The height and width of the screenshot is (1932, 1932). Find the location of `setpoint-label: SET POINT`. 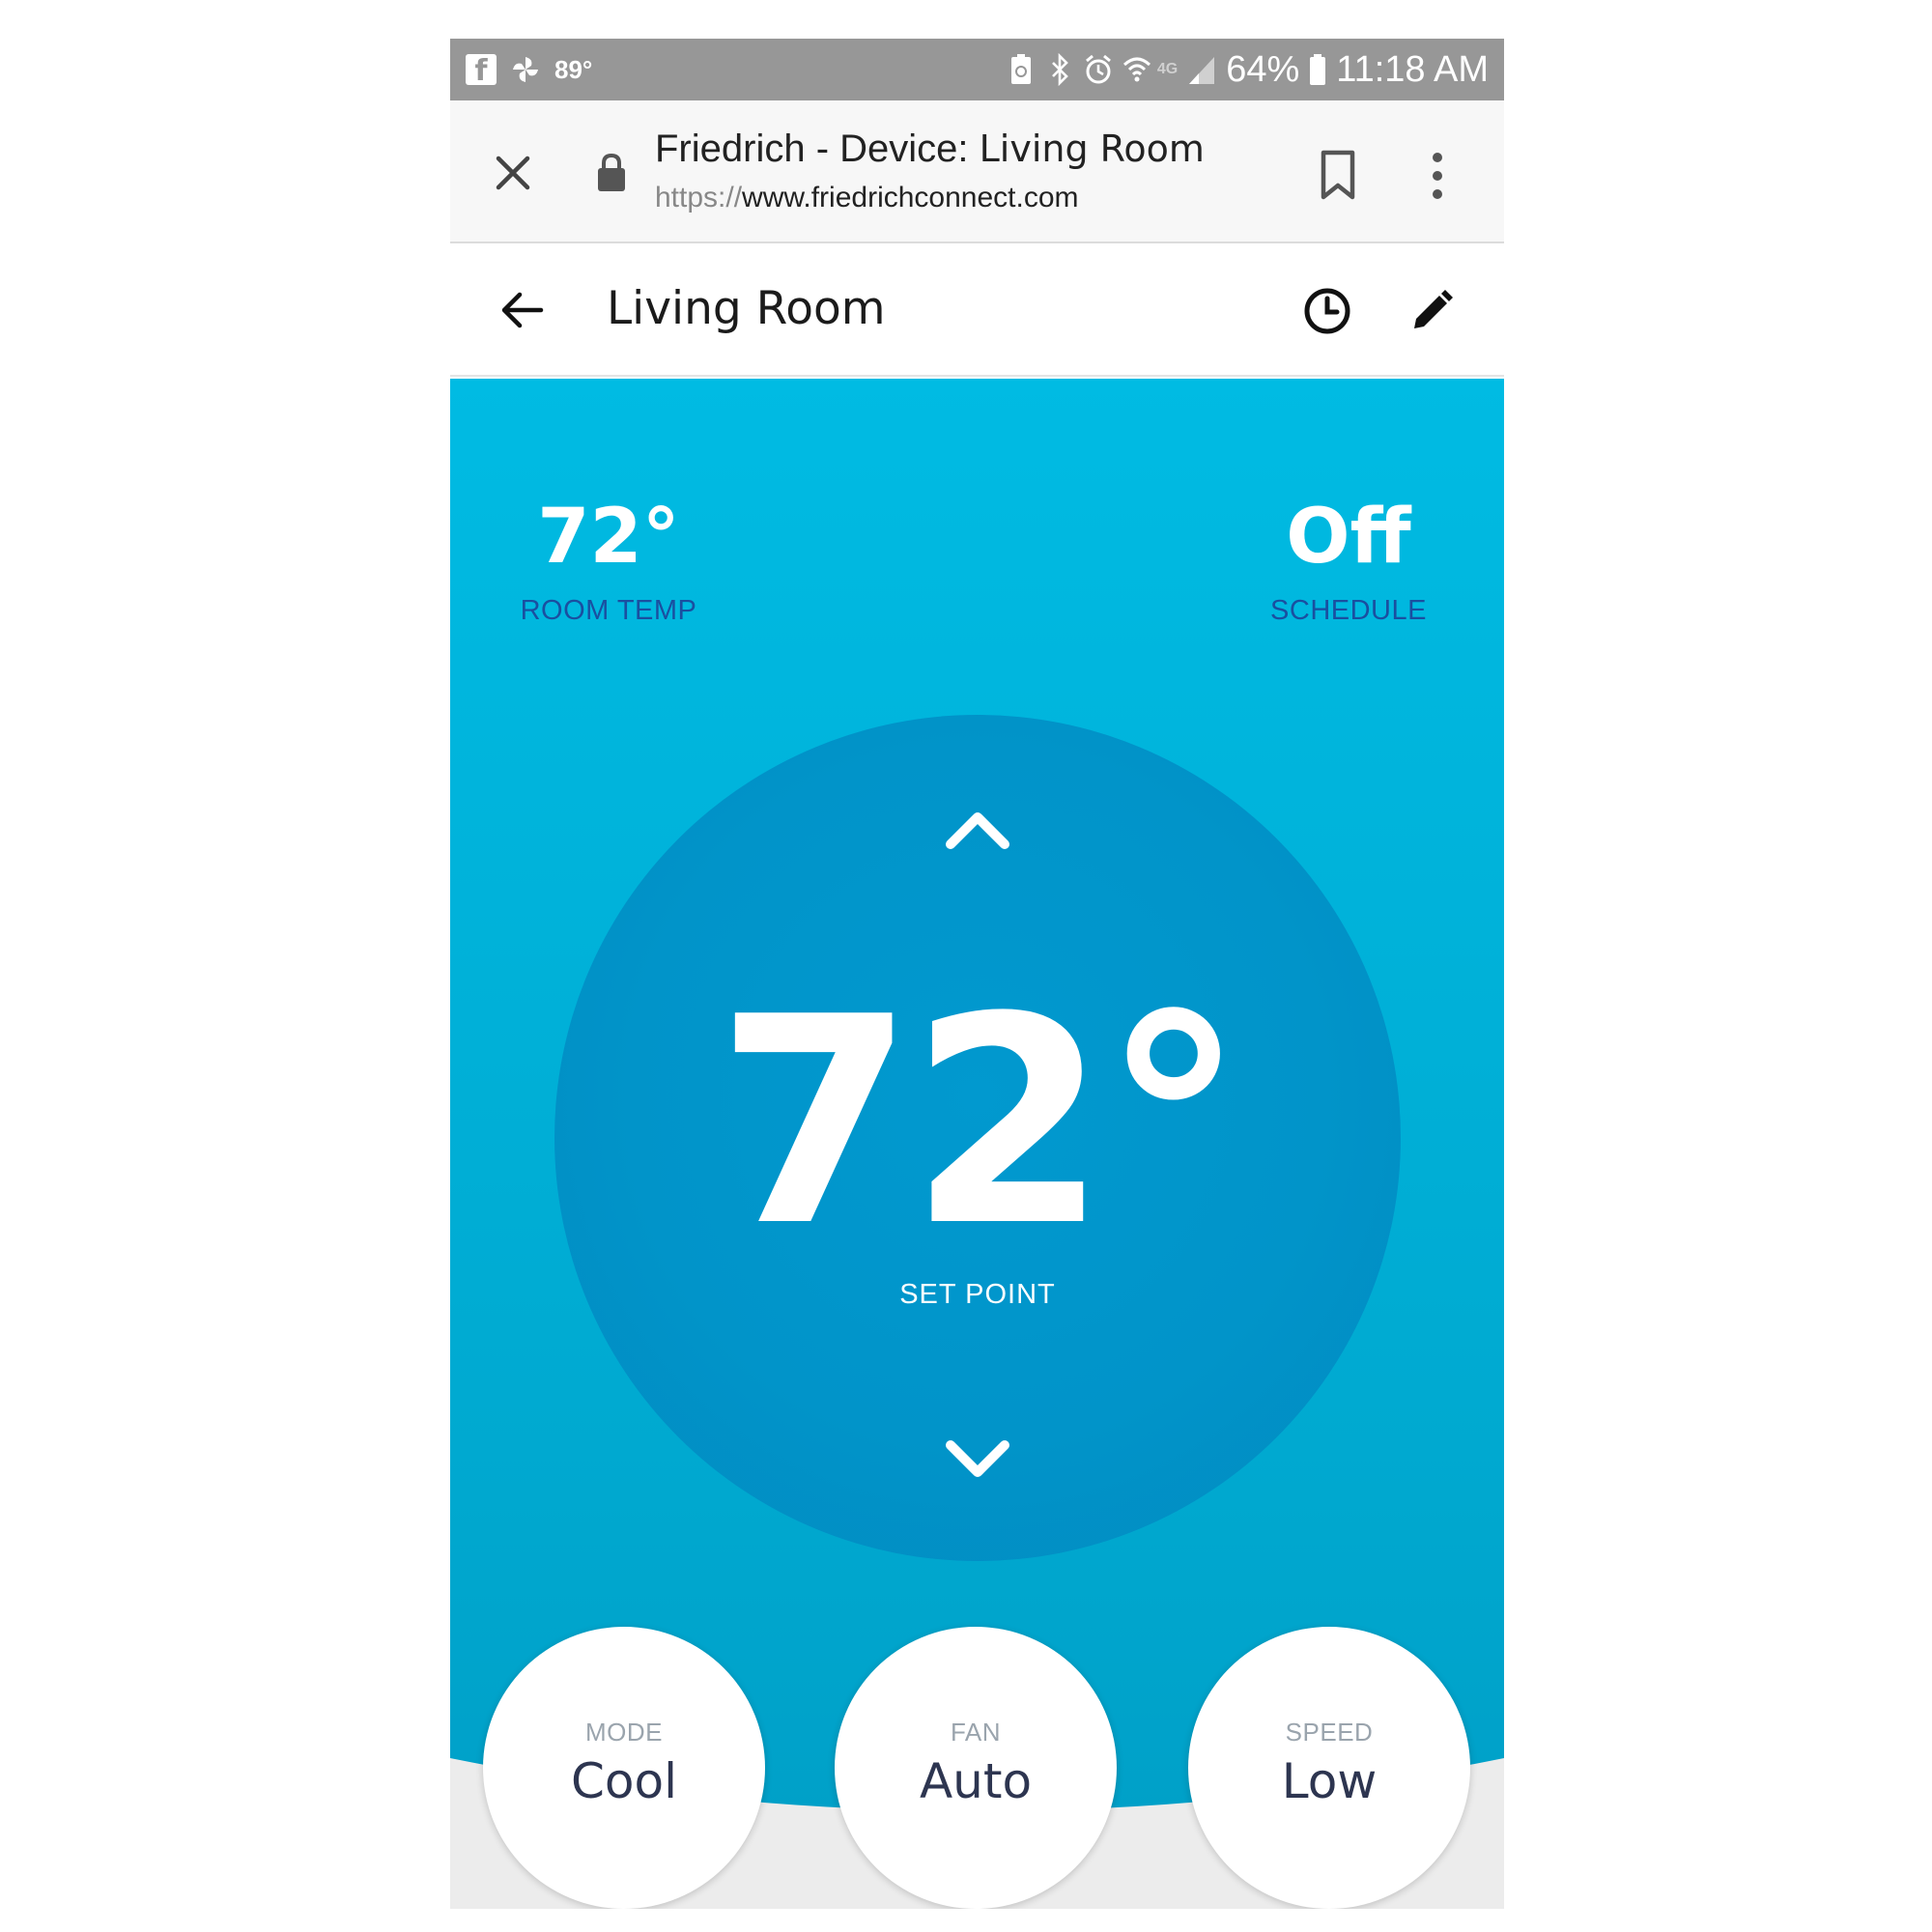

setpoint-label: SET POINT is located at coordinates (977, 1294).